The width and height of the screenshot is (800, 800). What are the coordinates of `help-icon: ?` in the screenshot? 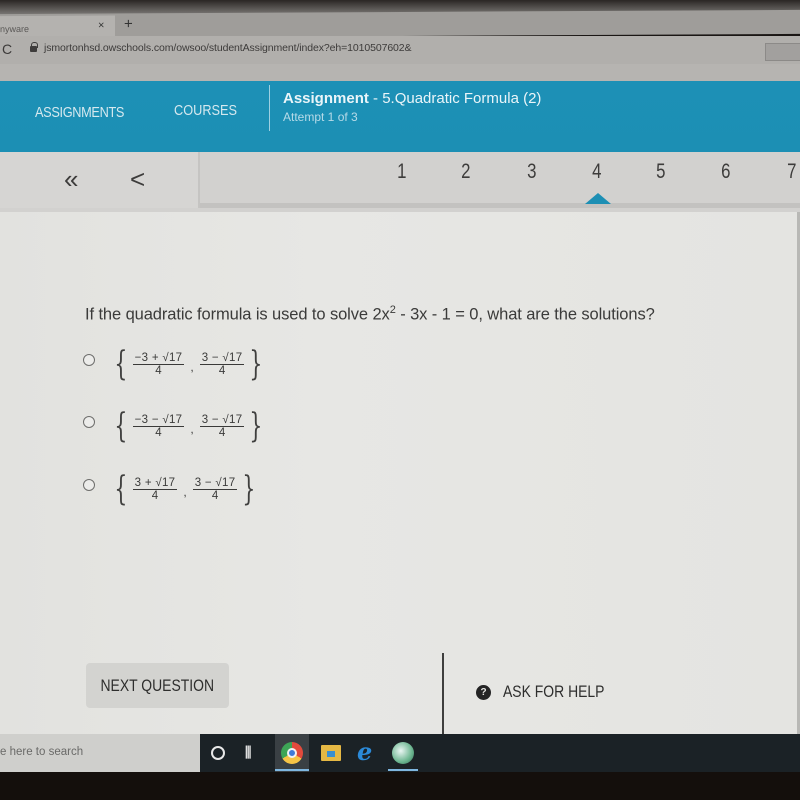 It's located at (483, 692).